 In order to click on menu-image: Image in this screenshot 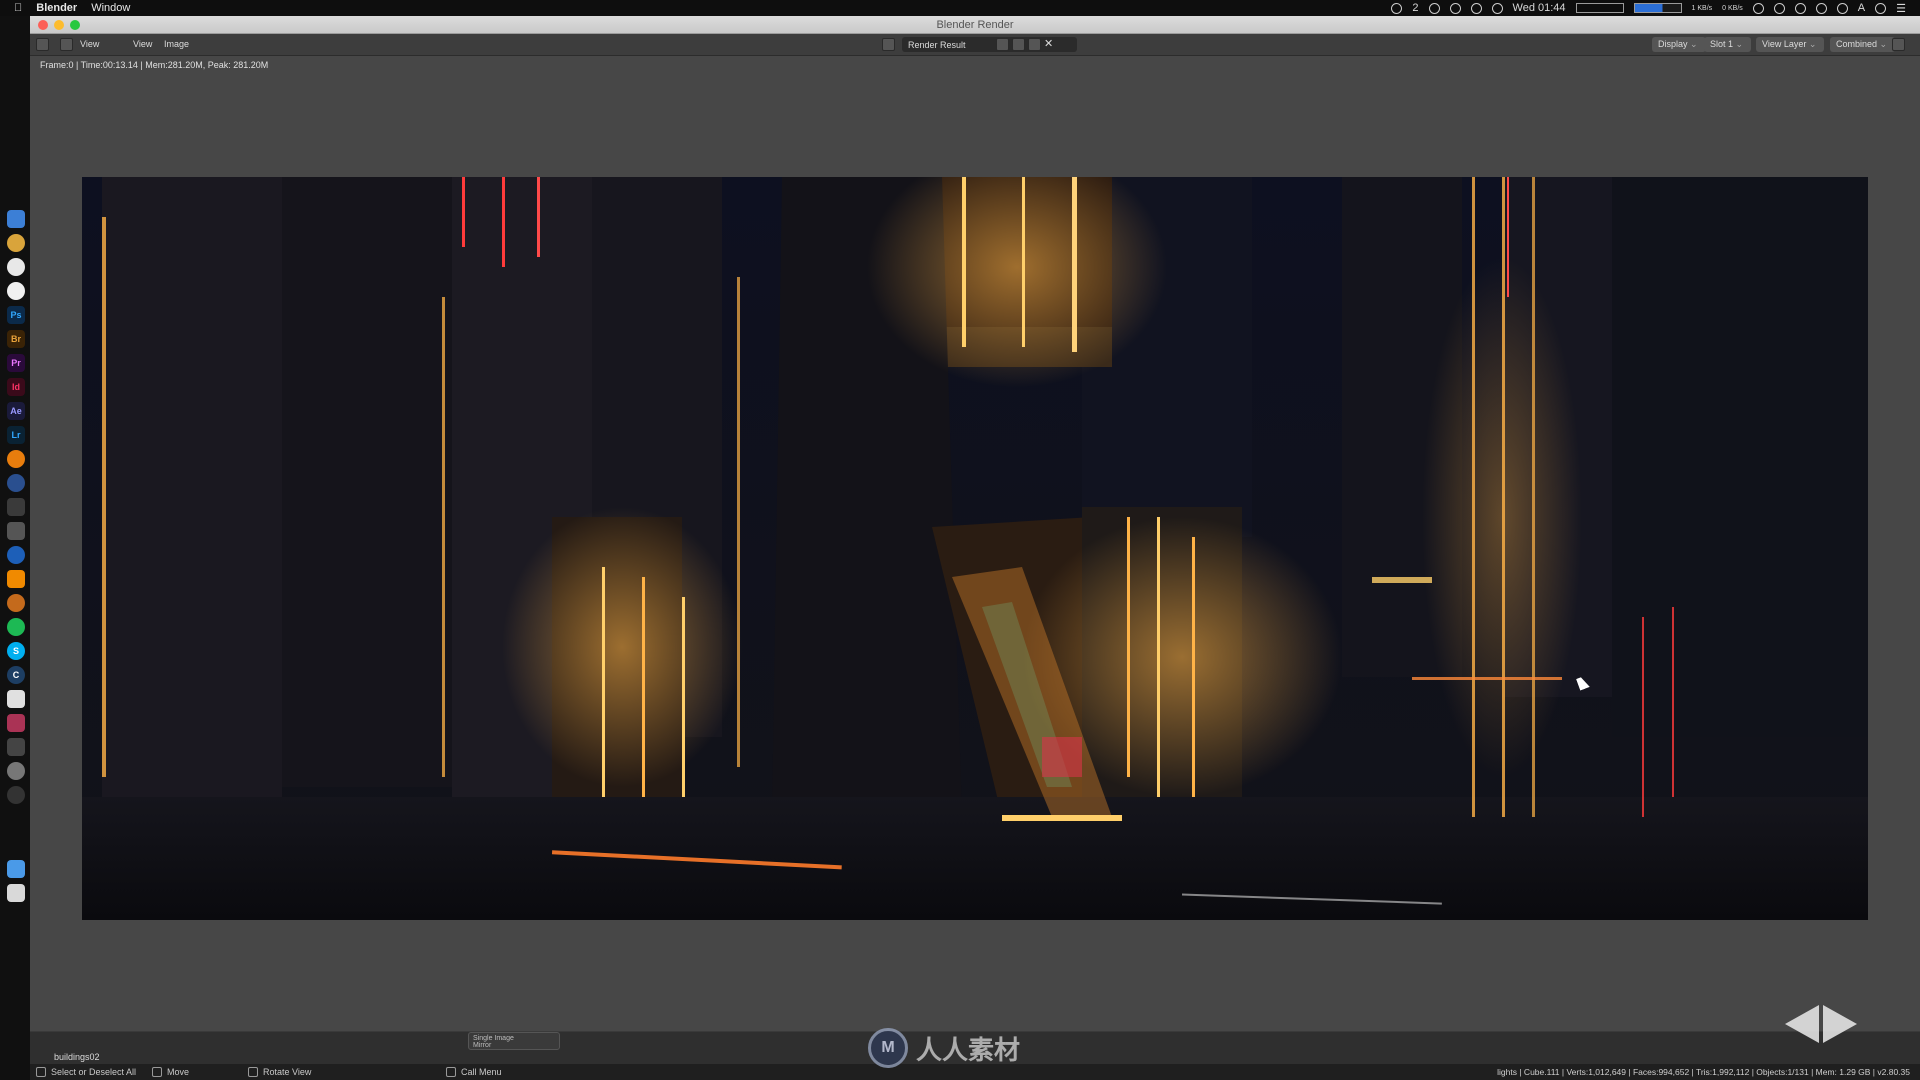, I will do `click(176, 44)`.